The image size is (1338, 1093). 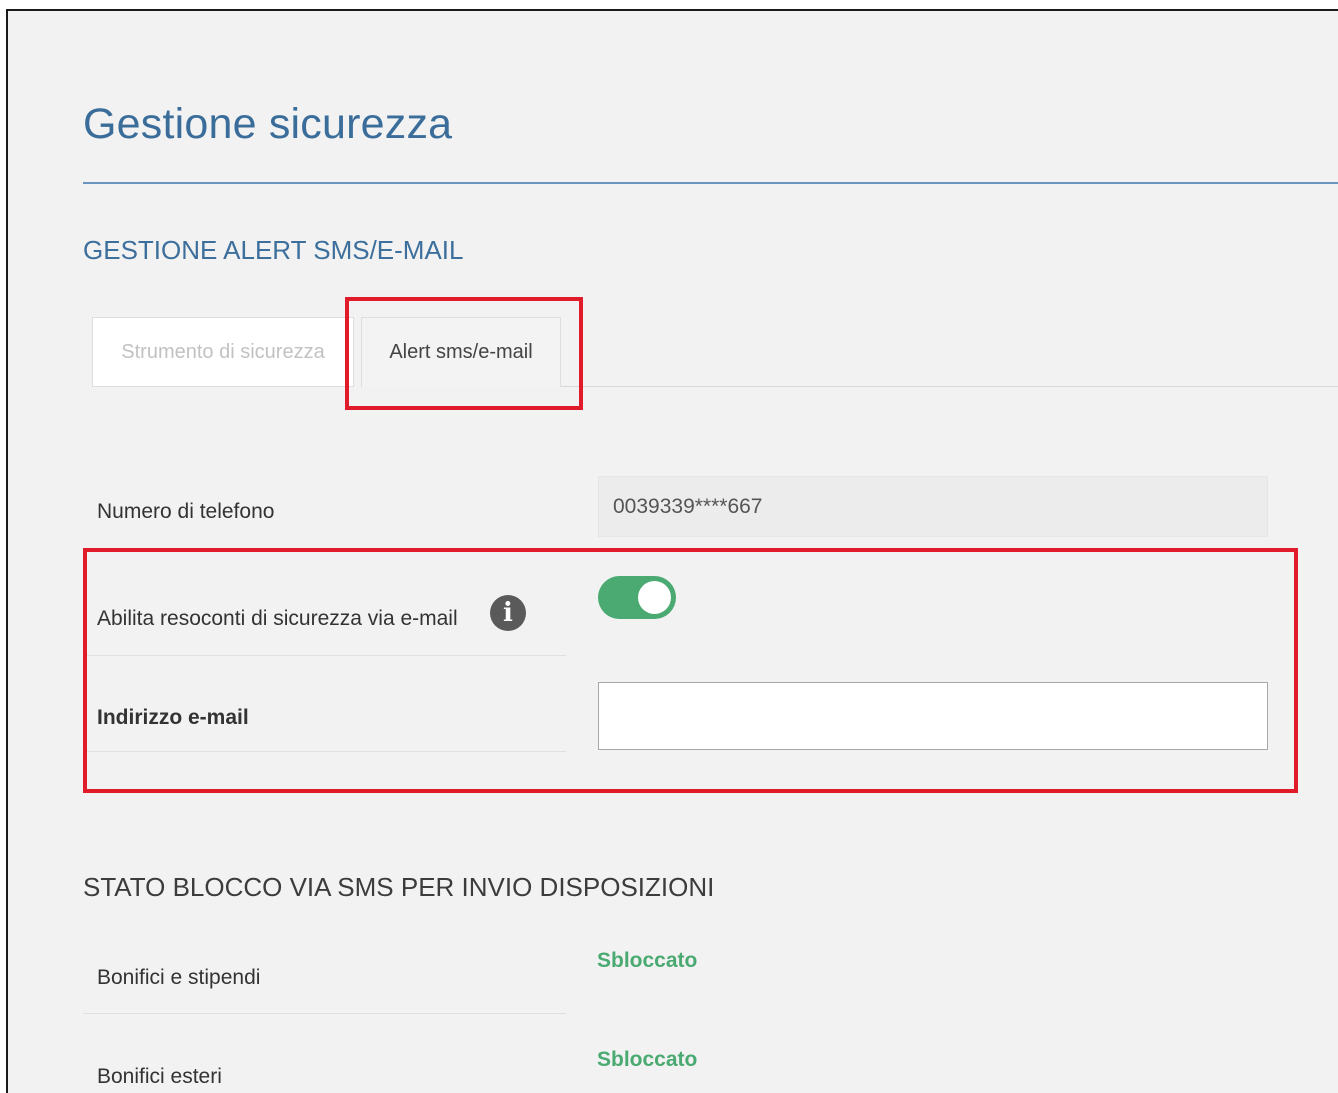 What do you see at coordinates (464, 353) in the screenshot?
I see `tab-highlight-box` at bounding box center [464, 353].